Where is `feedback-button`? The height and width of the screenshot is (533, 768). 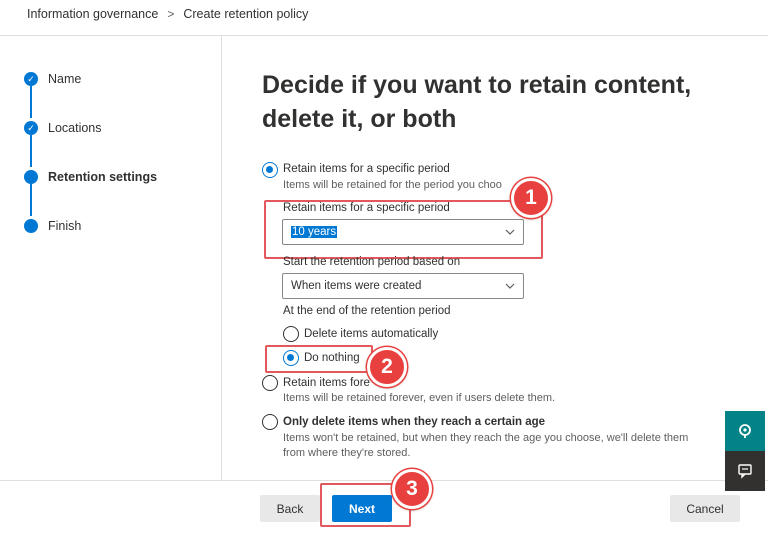 feedback-button is located at coordinates (745, 471).